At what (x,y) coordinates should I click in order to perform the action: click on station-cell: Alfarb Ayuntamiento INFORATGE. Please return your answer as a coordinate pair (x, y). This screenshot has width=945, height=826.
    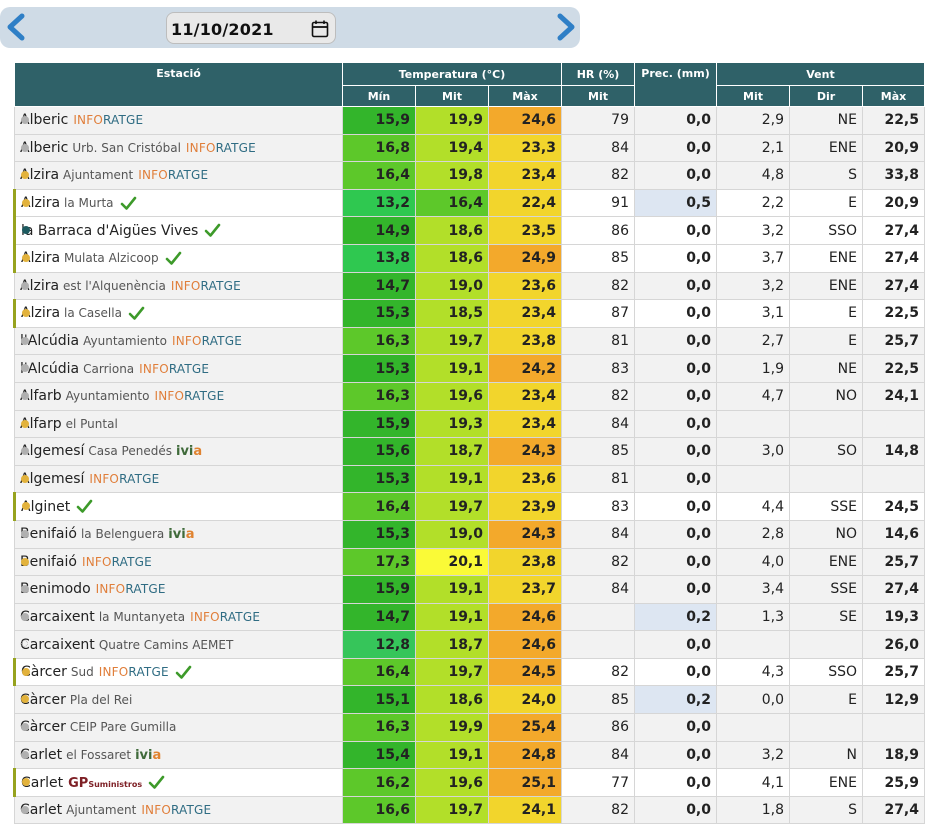
    Looking at the image, I should click on (178, 396).